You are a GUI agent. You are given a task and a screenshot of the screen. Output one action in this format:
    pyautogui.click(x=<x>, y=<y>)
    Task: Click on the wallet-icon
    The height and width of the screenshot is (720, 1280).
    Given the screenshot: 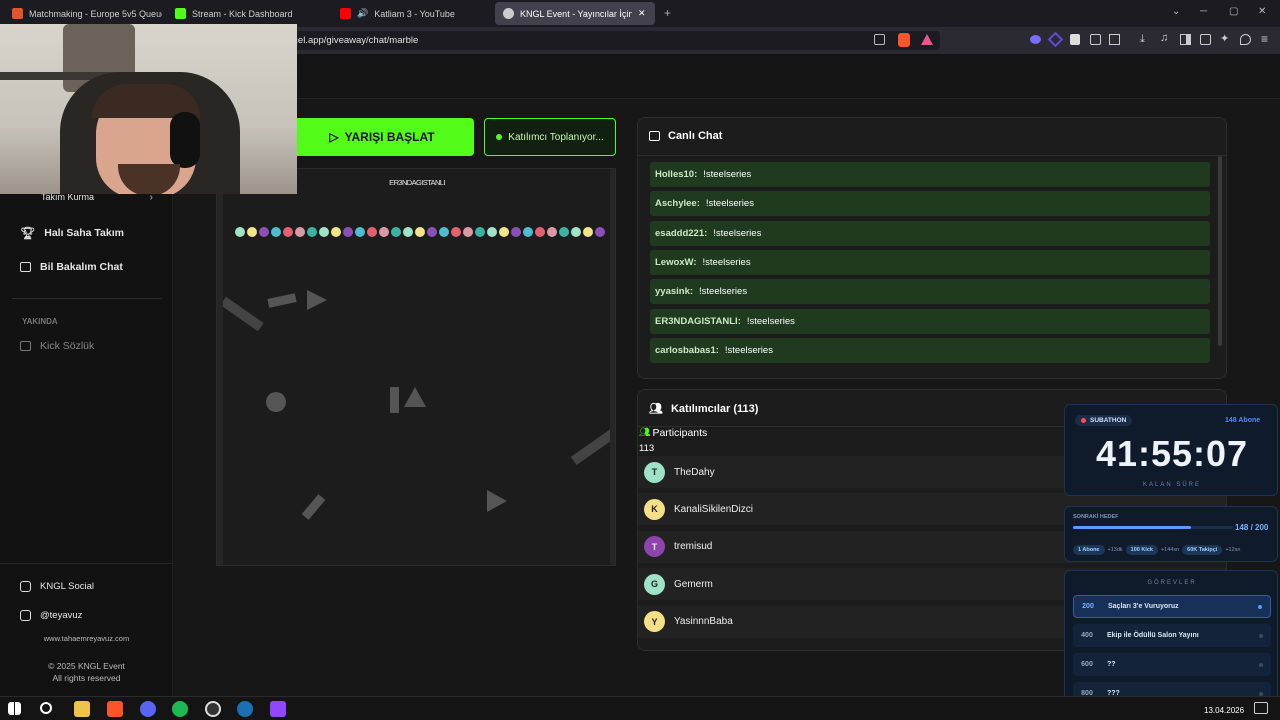 What is the action you would take?
    pyautogui.click(x=1205, y=39)
    